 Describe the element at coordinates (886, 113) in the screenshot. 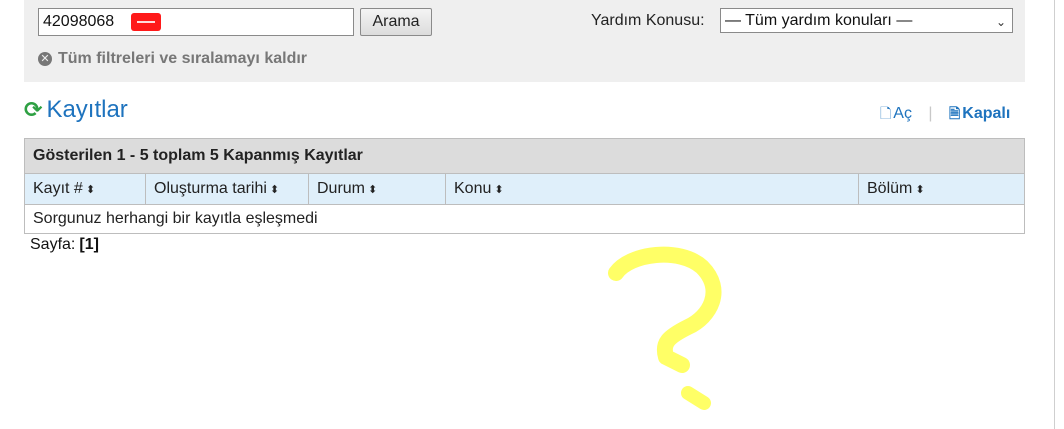

I see `document-icon: 🗋` at that location.